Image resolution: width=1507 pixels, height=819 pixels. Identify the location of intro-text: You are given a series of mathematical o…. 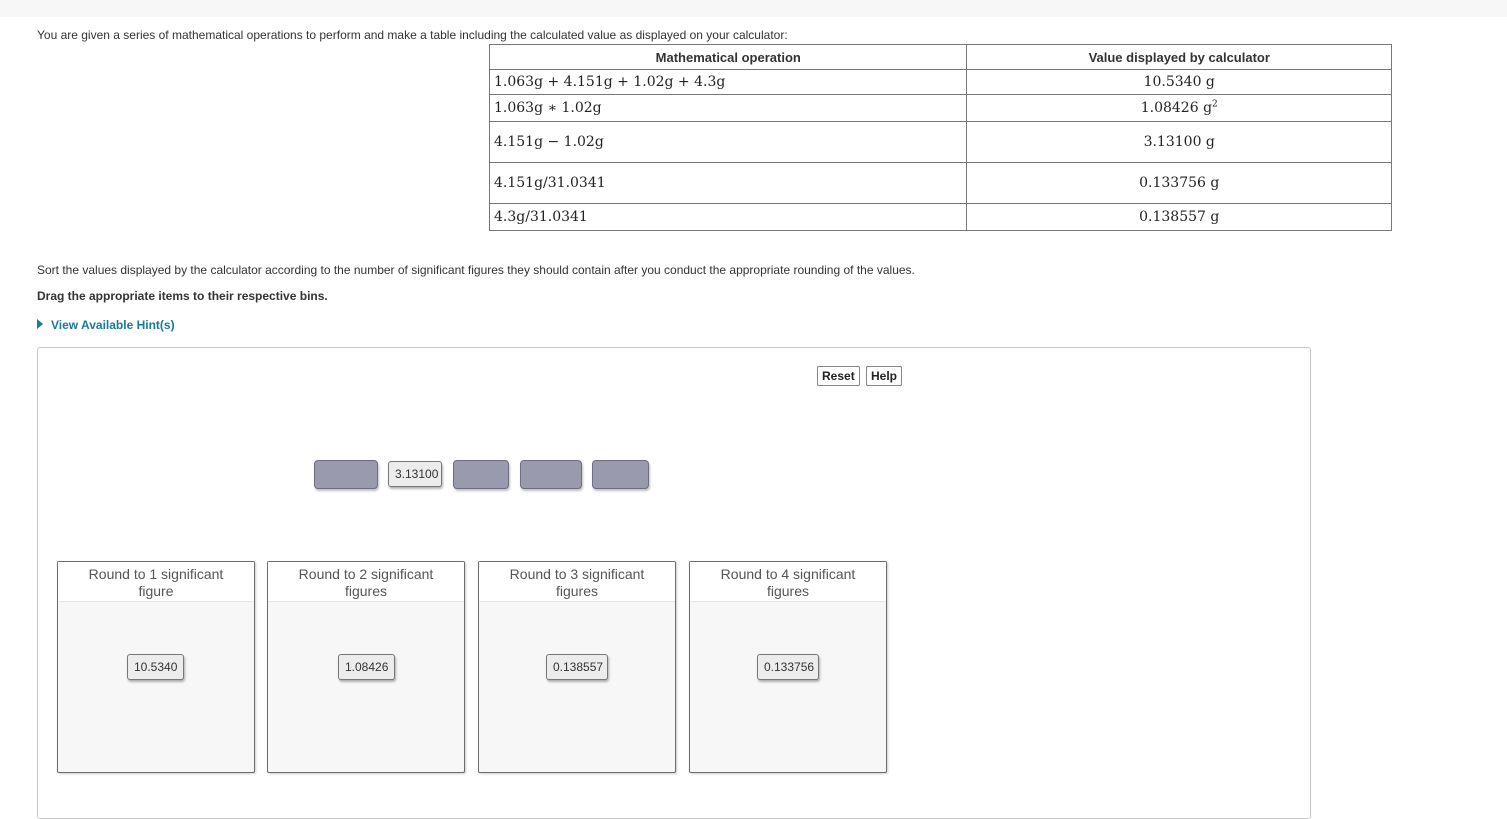
(412, 35).